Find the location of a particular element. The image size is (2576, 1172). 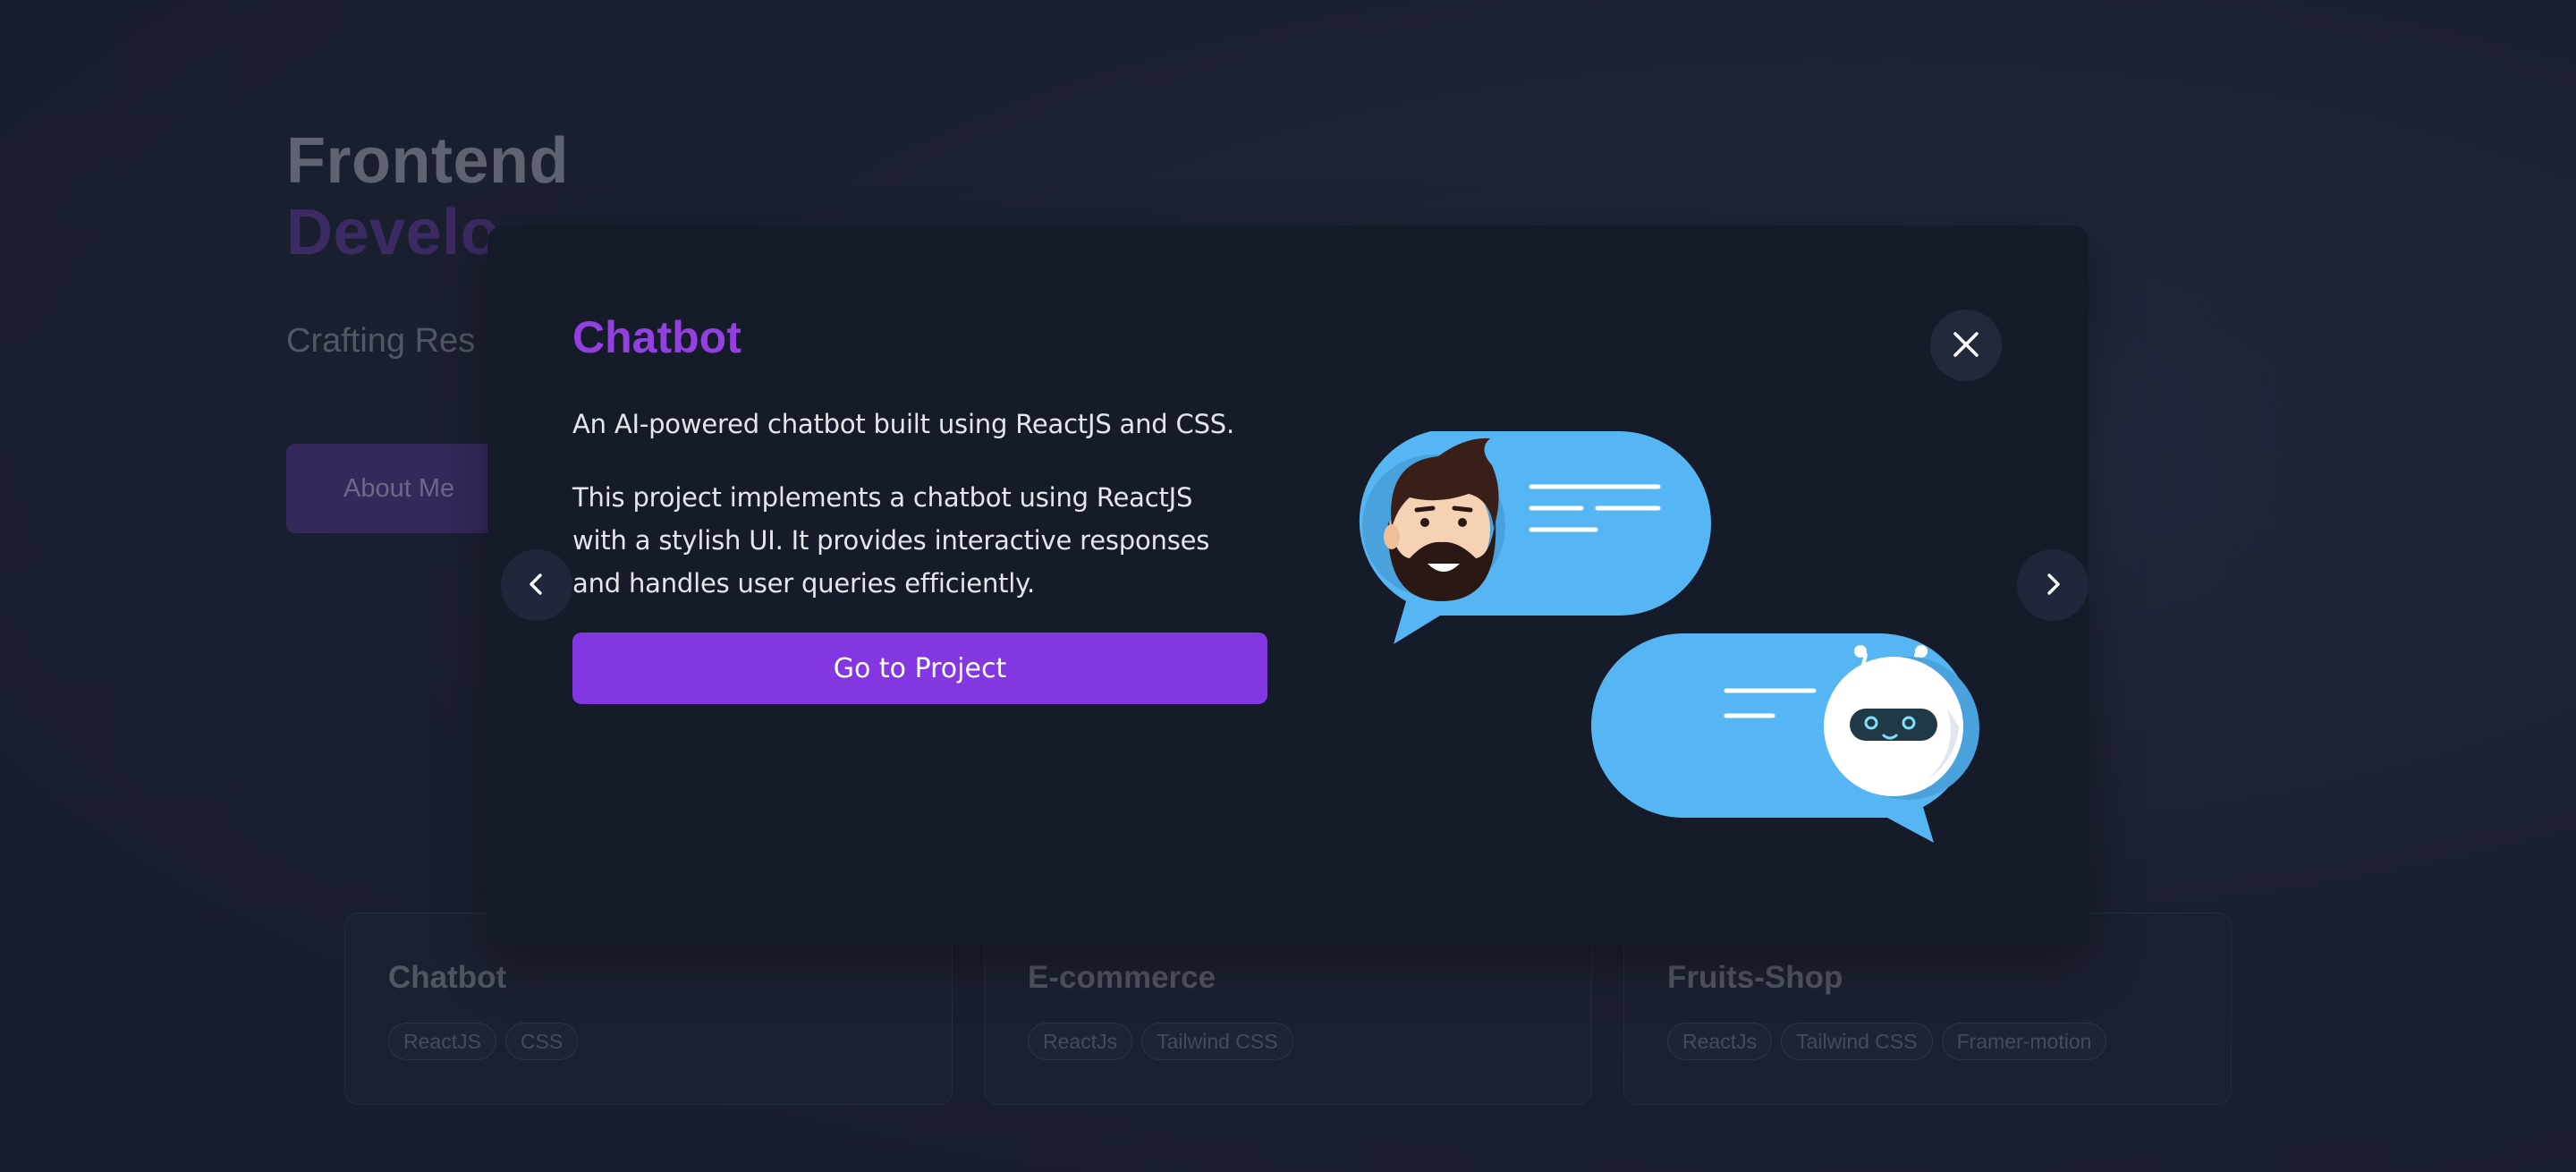

modal-title: Chatbot is located at coordinates (656, 337).